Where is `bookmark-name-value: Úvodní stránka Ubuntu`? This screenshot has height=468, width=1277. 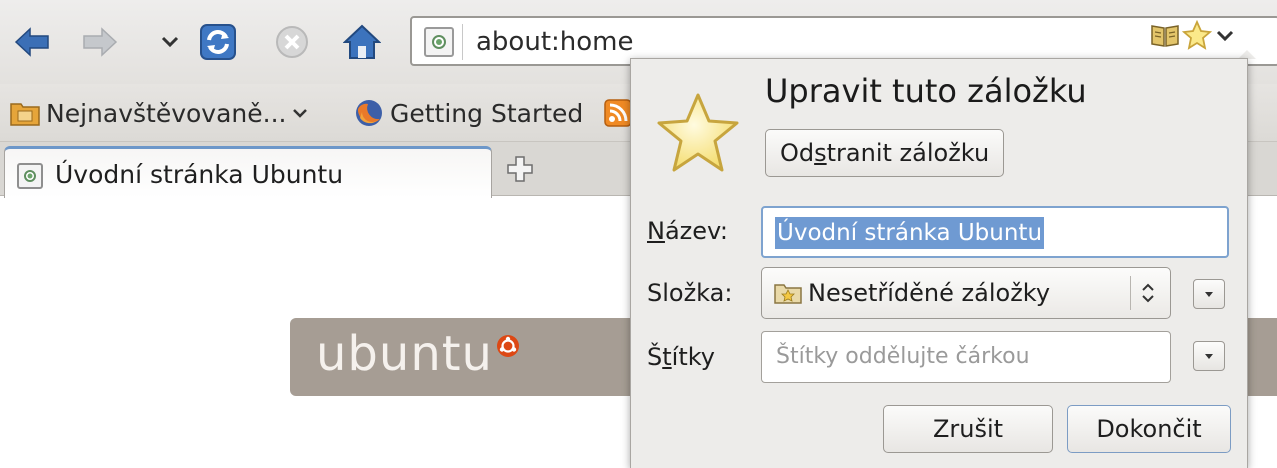
bookmark-name-value: Úvodní stránka Ubuntu is located at coordinates (910, 233).